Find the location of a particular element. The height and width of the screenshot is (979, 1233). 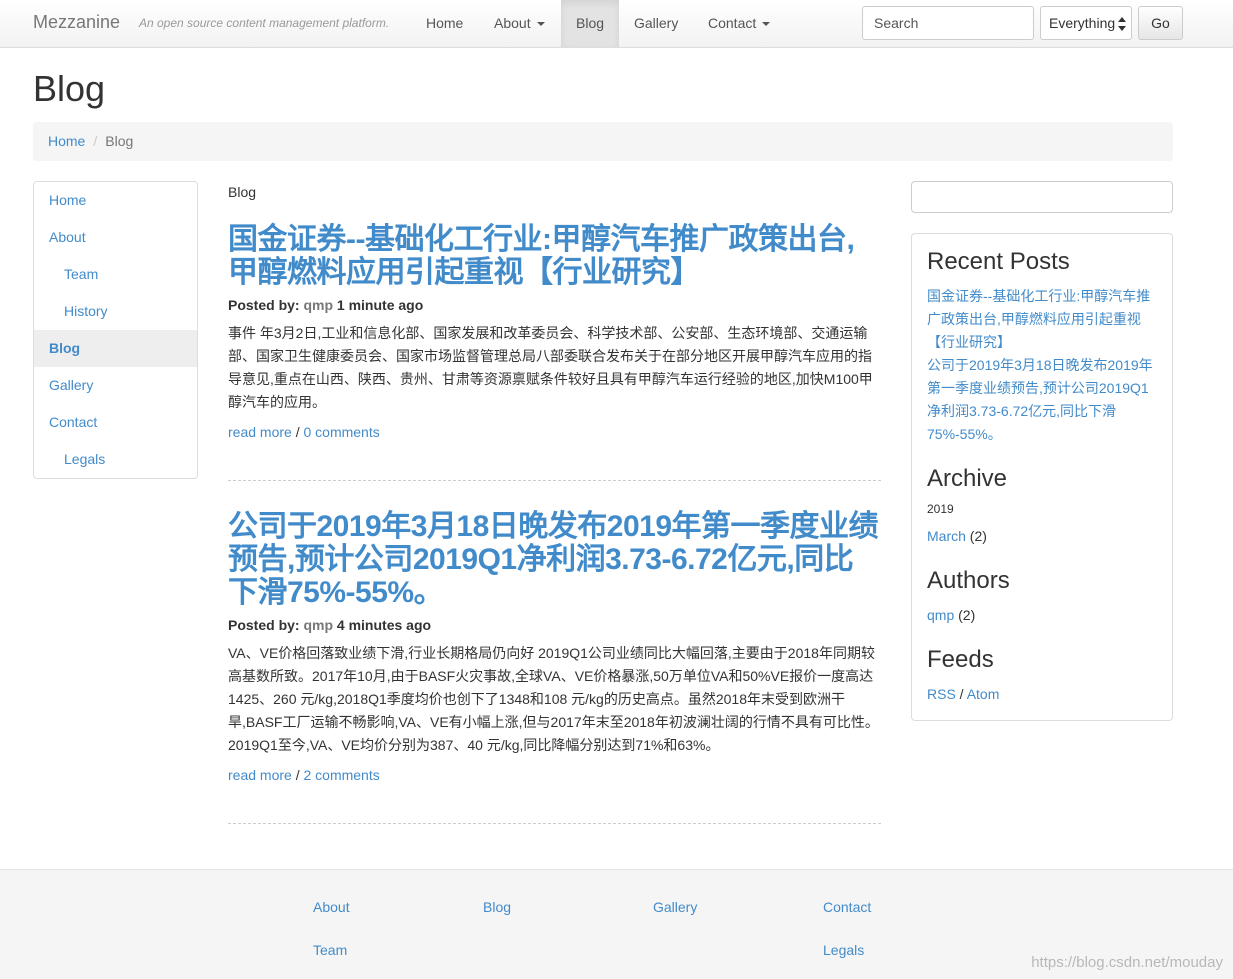

footer-link-gallery: Gallery is located at coordinates (675, 907).